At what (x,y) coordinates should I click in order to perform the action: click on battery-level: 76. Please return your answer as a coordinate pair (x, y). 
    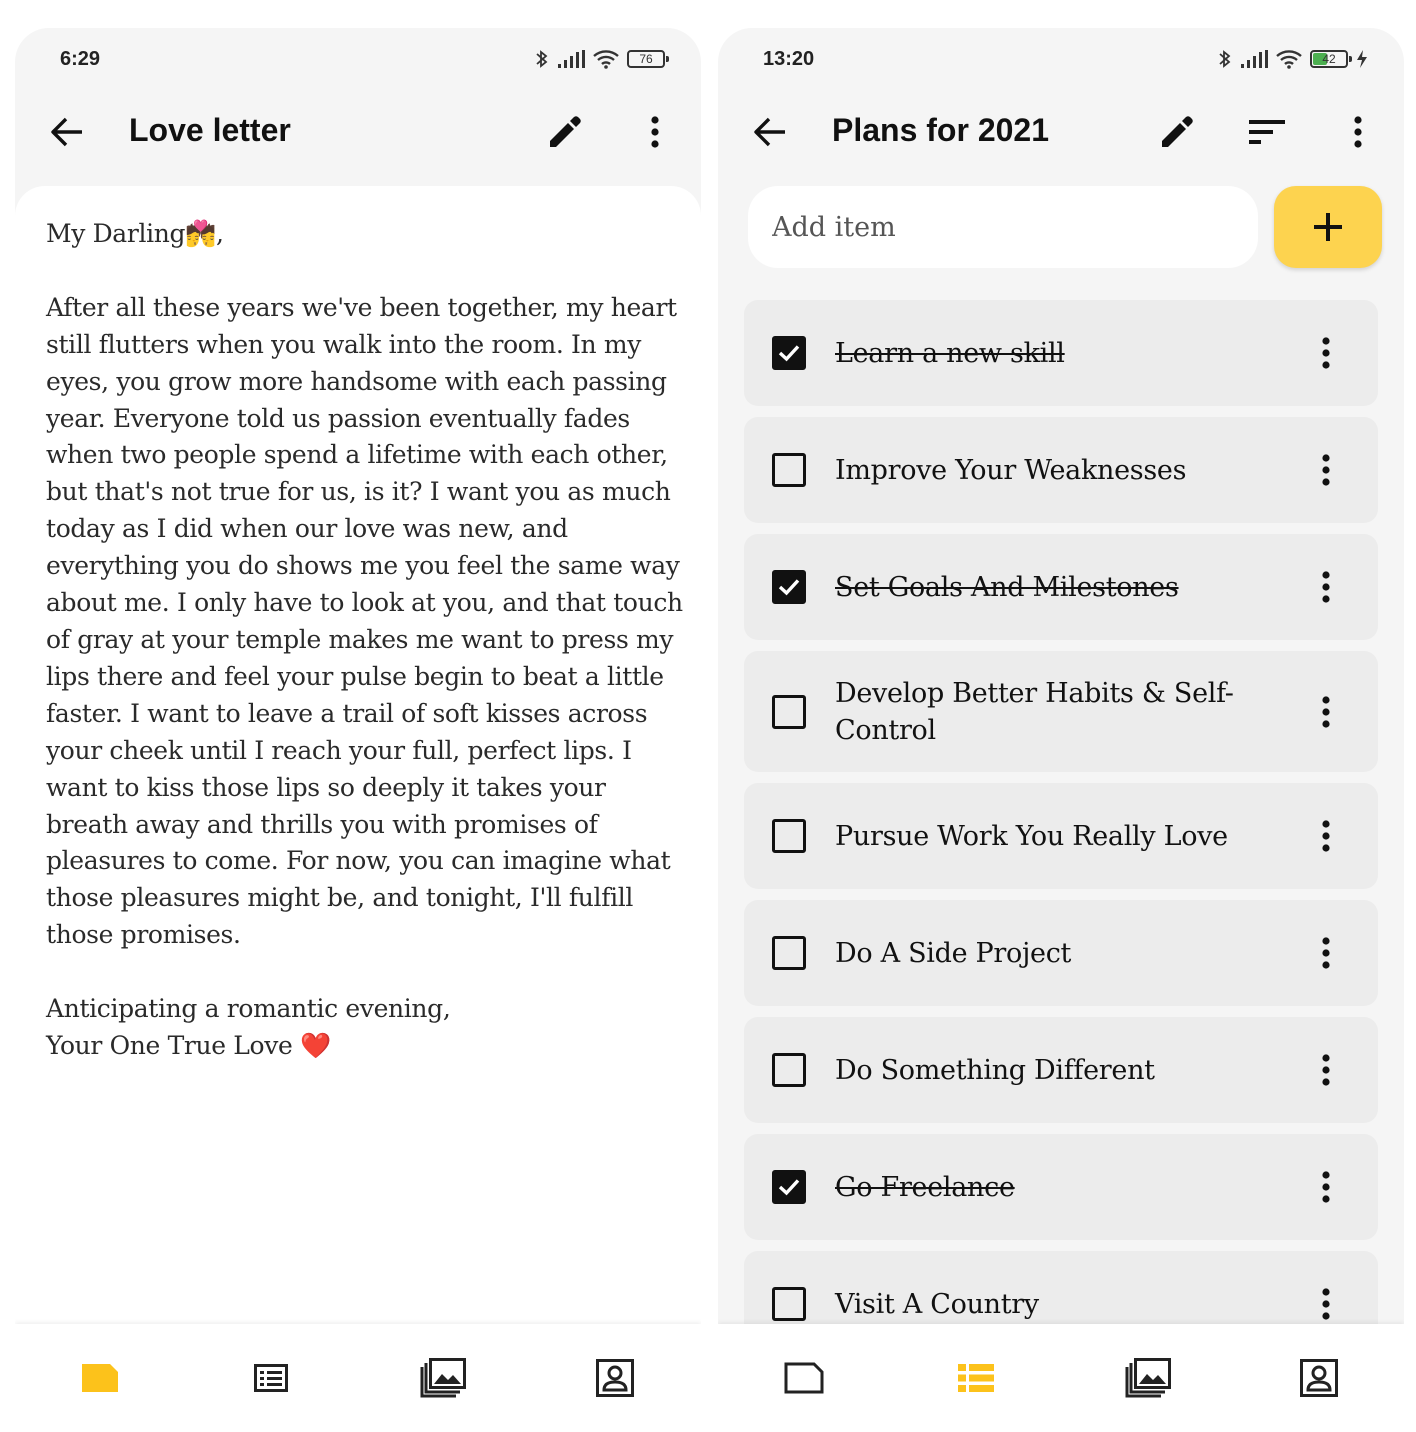
    Looking at the image, I should click on (646, 59).